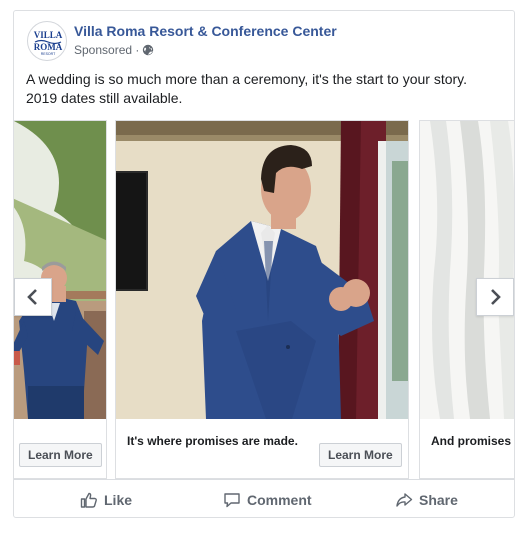 The image size is (527, 533). I want to click on card-image-groom-outdoors, so click(60, 270).